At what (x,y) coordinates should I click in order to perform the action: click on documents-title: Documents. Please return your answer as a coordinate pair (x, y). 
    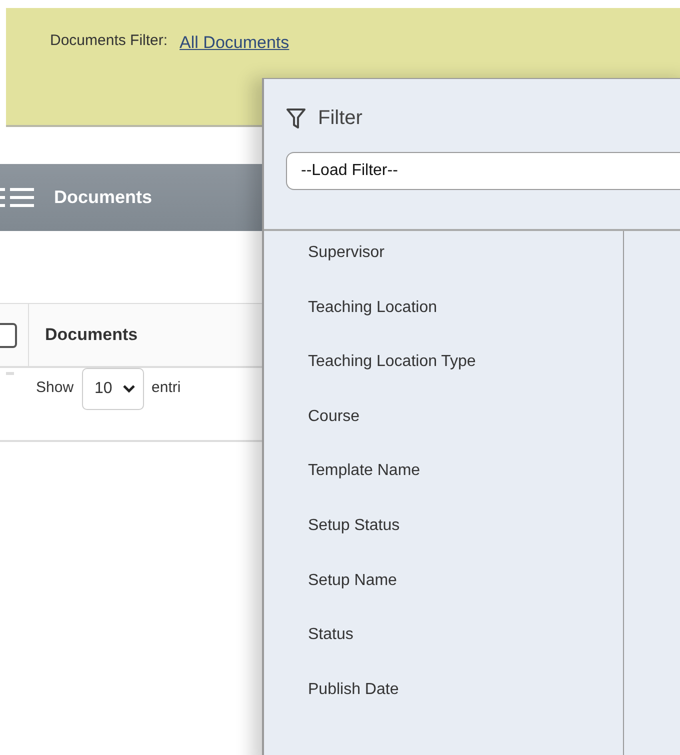
    Looking at the image, I should click on (103, 197).